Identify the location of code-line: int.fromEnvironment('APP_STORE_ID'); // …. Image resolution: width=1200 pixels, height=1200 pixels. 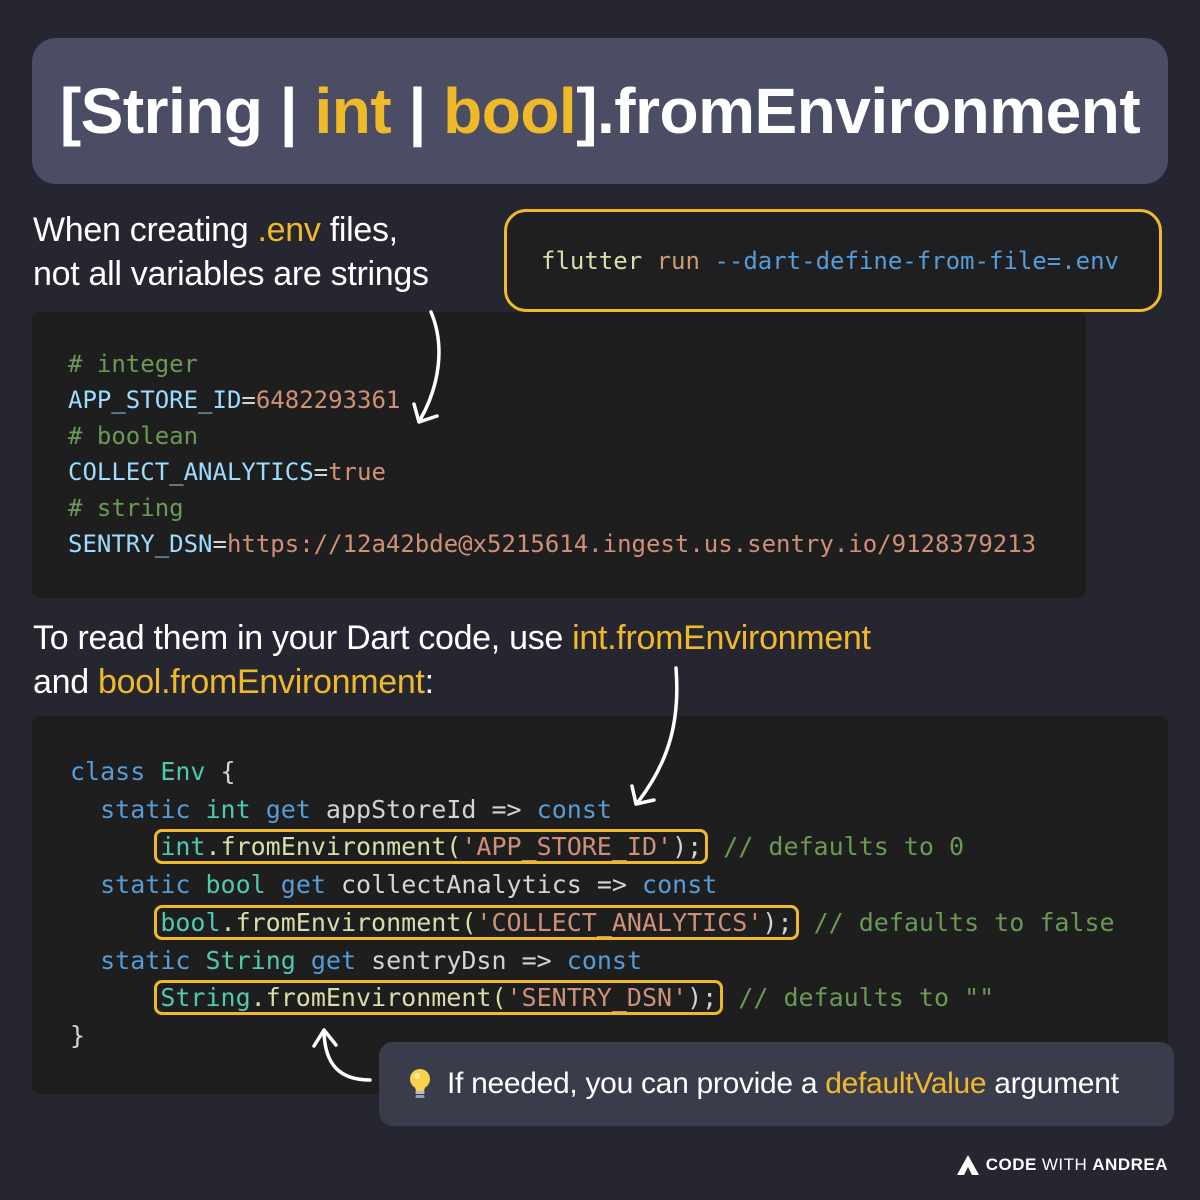
(619, 847).